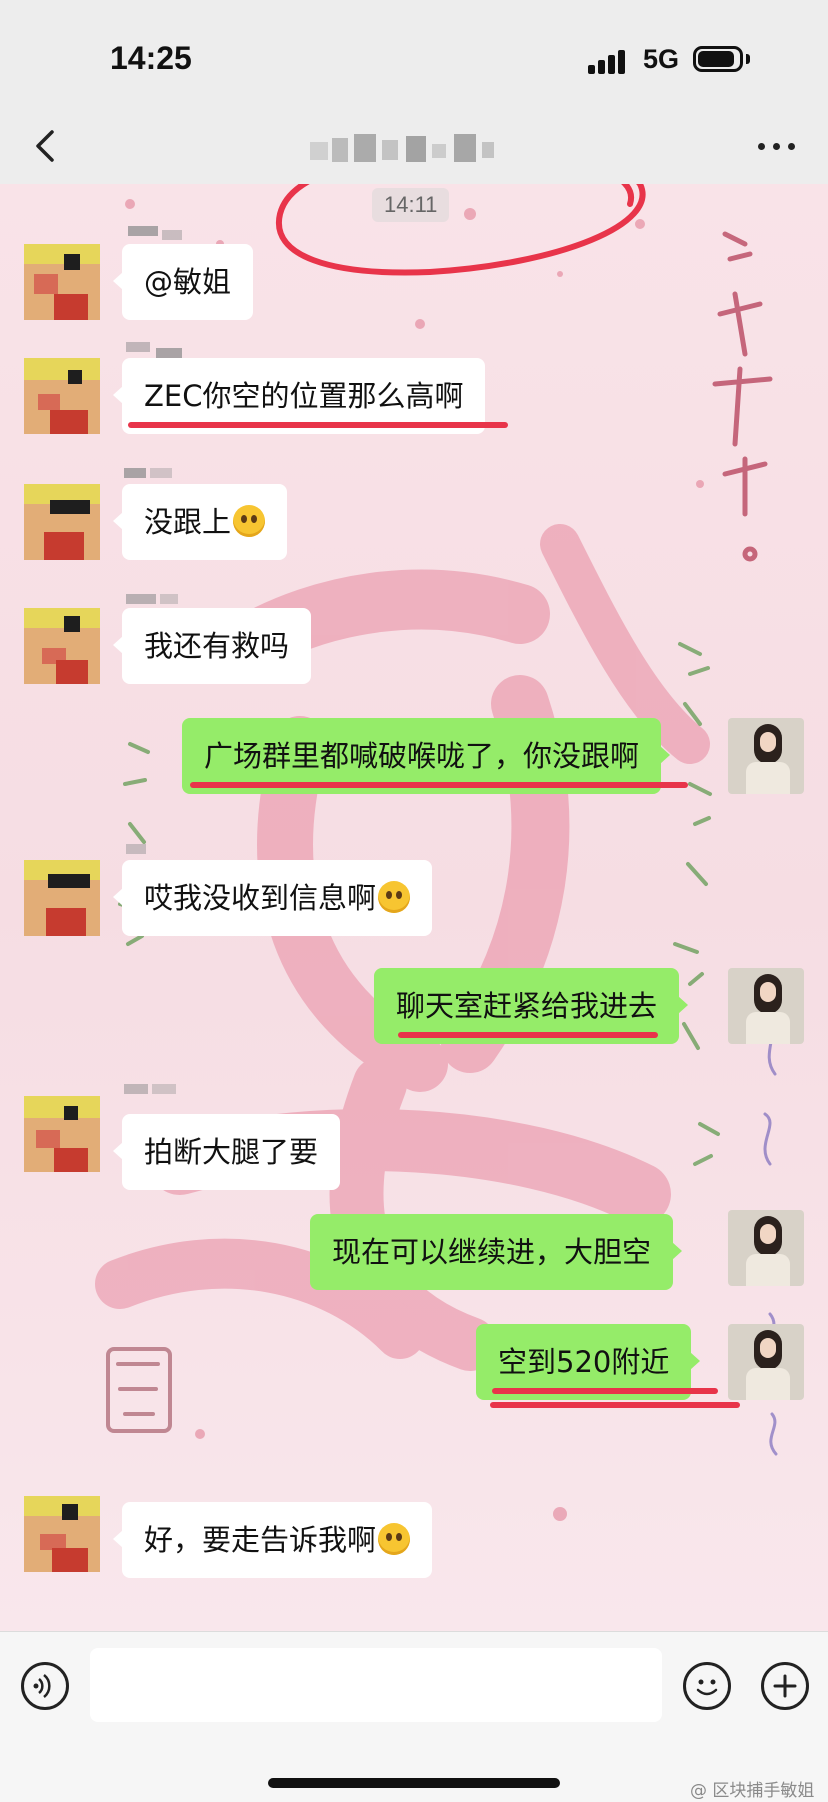 This screenshot has width=828, height=1802. I want to click on battery-icon, so click(718, 59).